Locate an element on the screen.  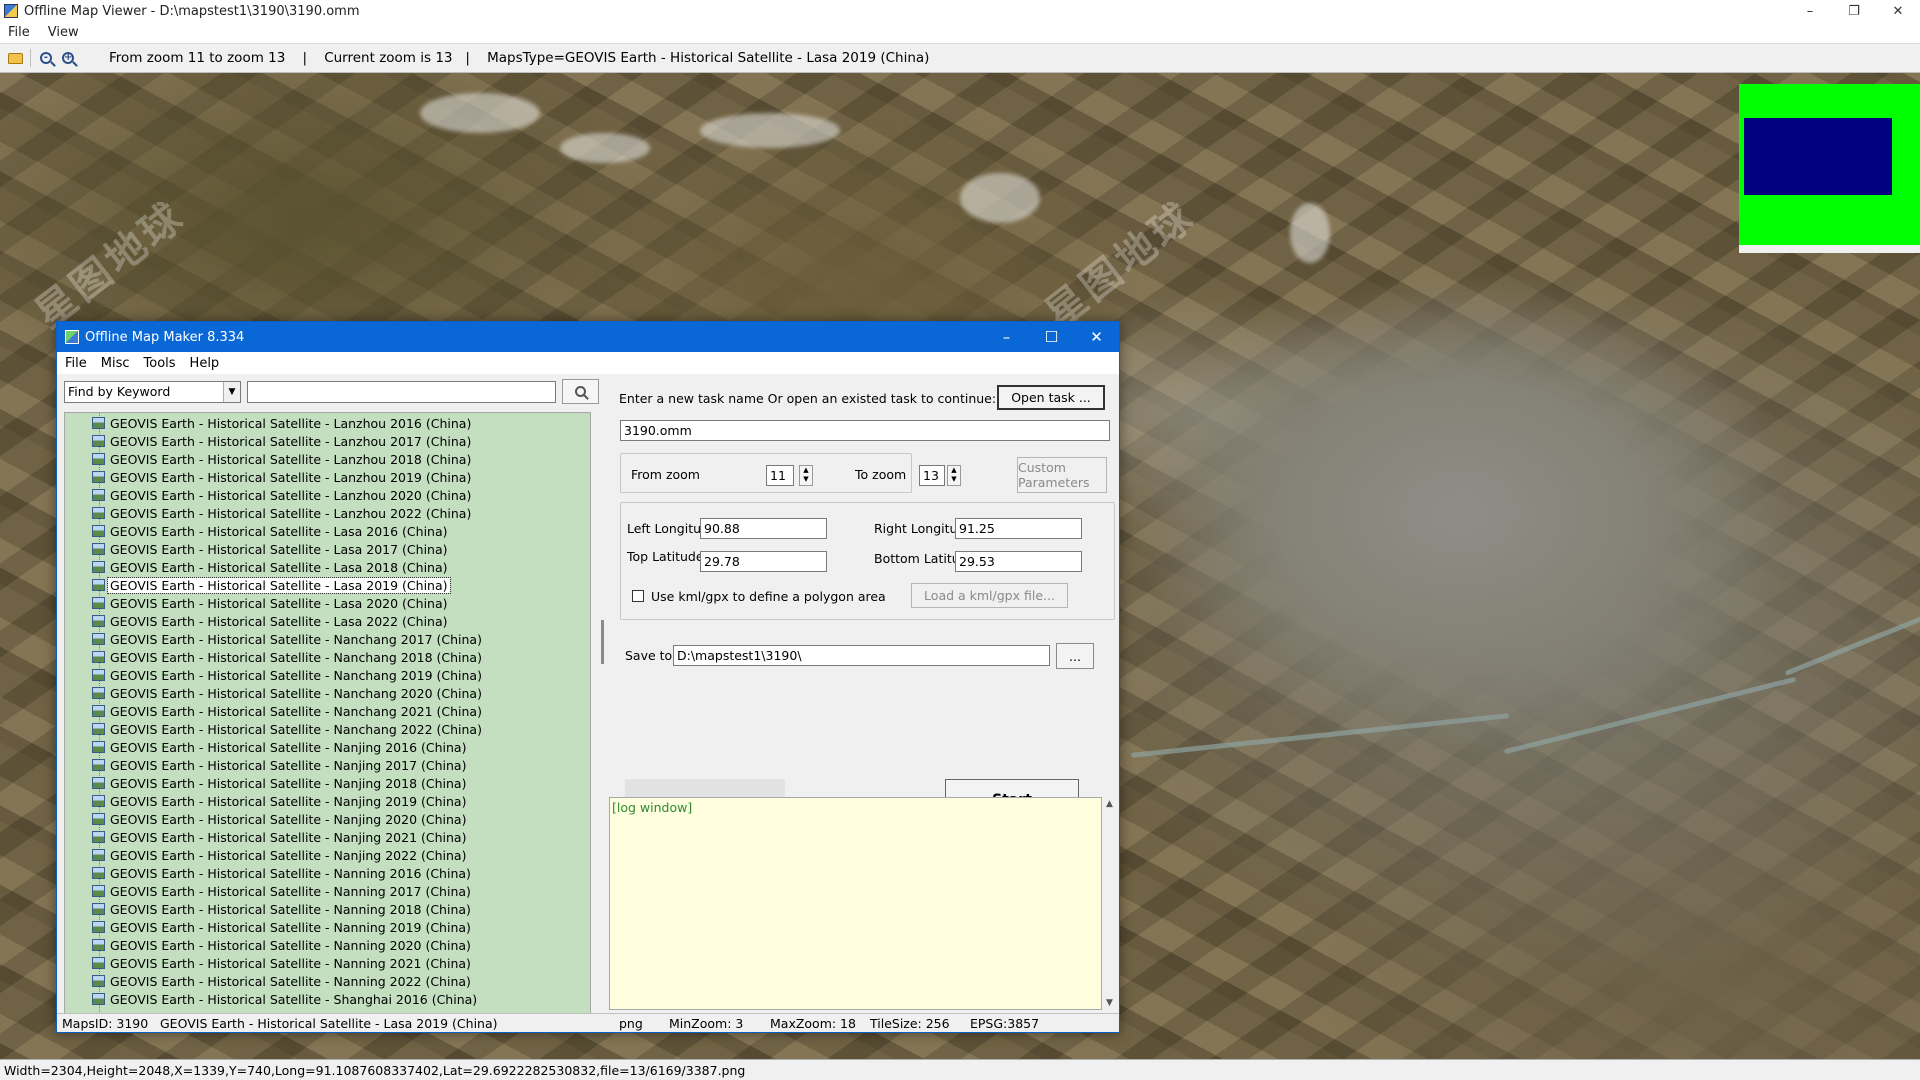
dialog-titlebar: Offline Map Maker 8.334 – ☐ ✕ is located at coordinates (588, 337).